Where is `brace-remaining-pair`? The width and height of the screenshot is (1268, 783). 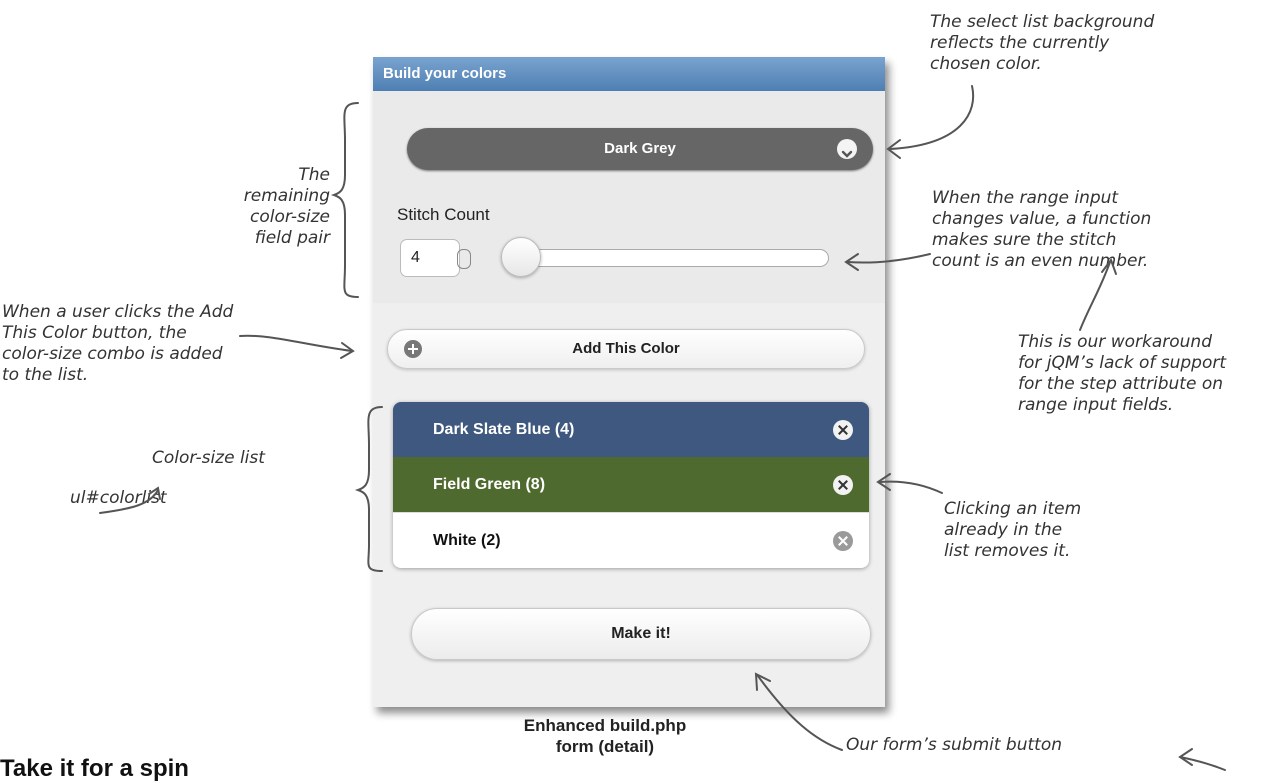 brace-remaining-pair is located at coordinates (344, 200).